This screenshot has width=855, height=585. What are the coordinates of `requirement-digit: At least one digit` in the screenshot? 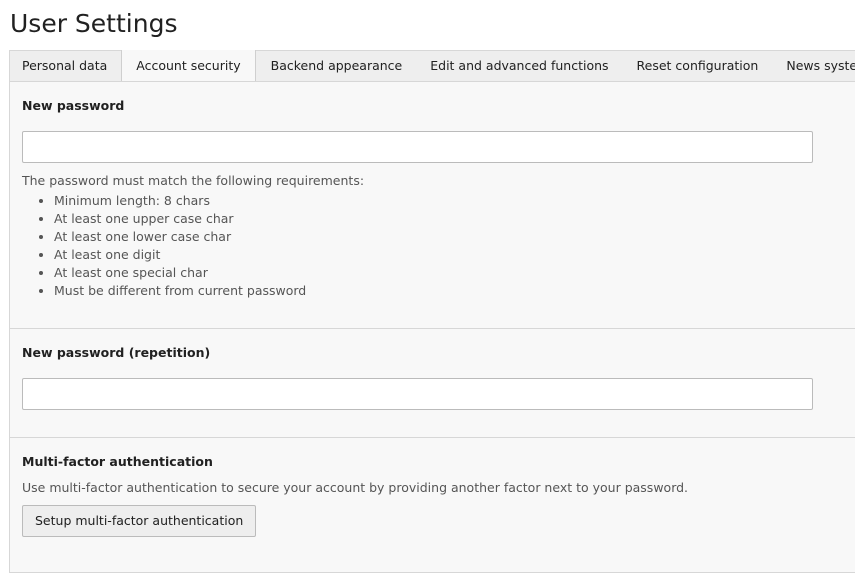 It's located at (180, 255).